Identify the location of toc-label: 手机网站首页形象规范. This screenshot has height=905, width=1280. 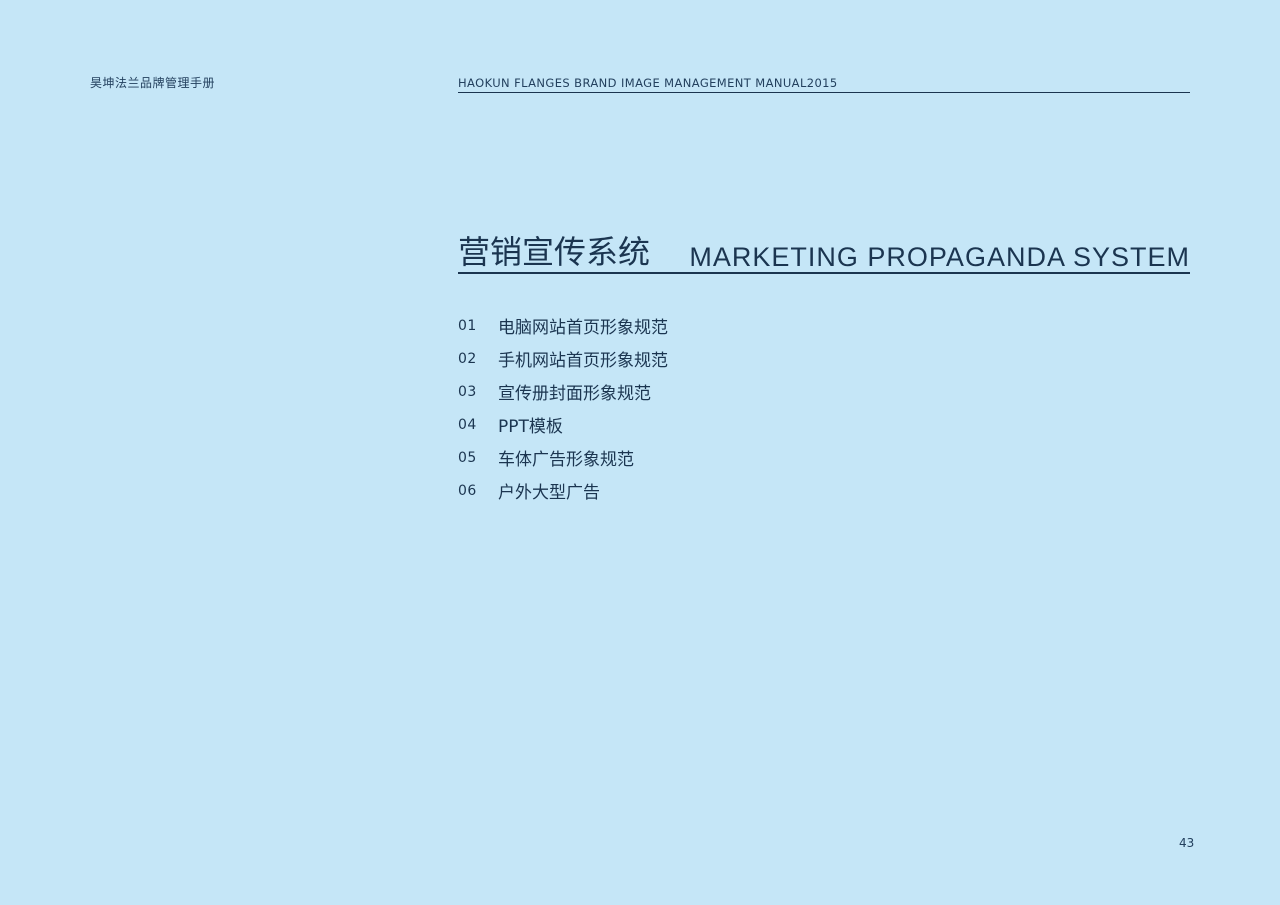
(583, 361).